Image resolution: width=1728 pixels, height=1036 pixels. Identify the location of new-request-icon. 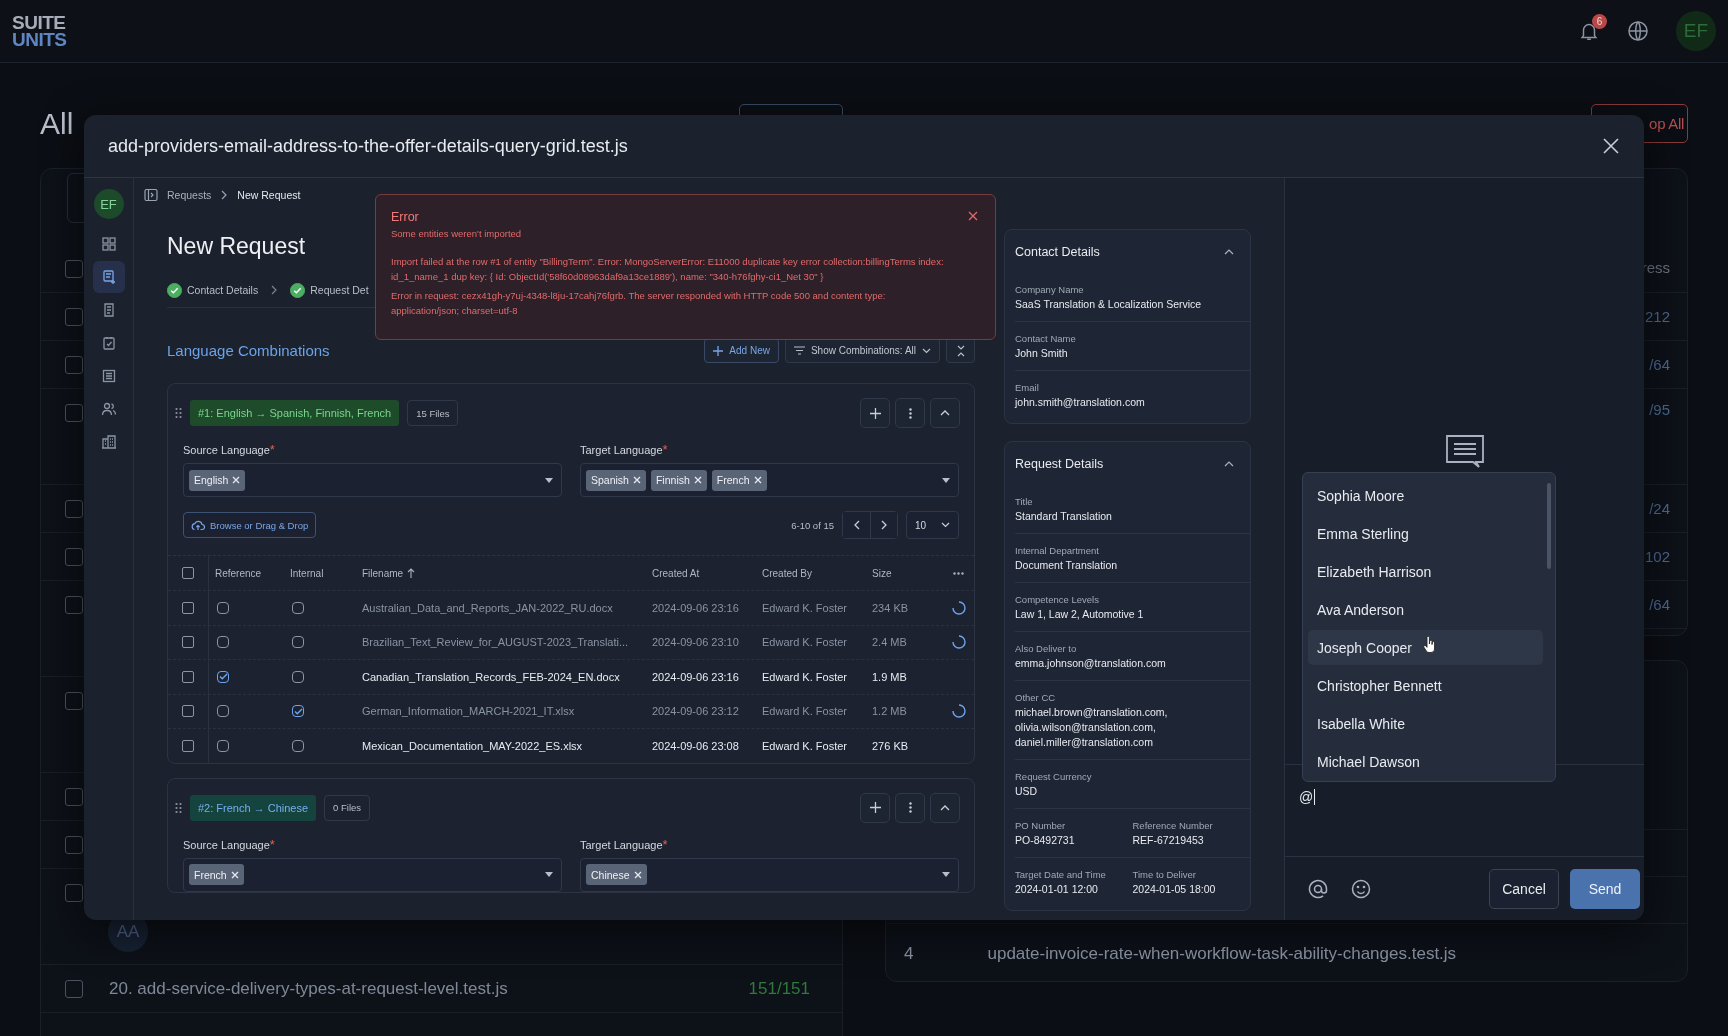
(108, 277).